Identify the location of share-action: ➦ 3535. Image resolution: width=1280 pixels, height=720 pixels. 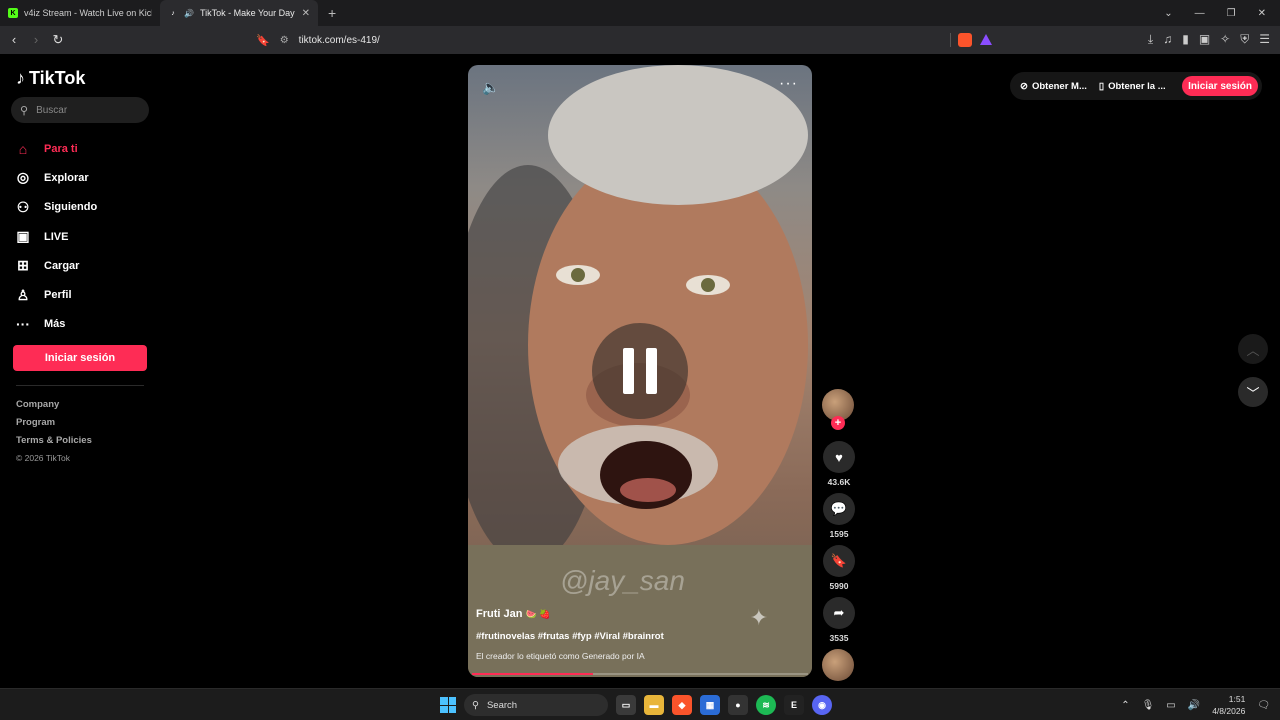
(839, 620).